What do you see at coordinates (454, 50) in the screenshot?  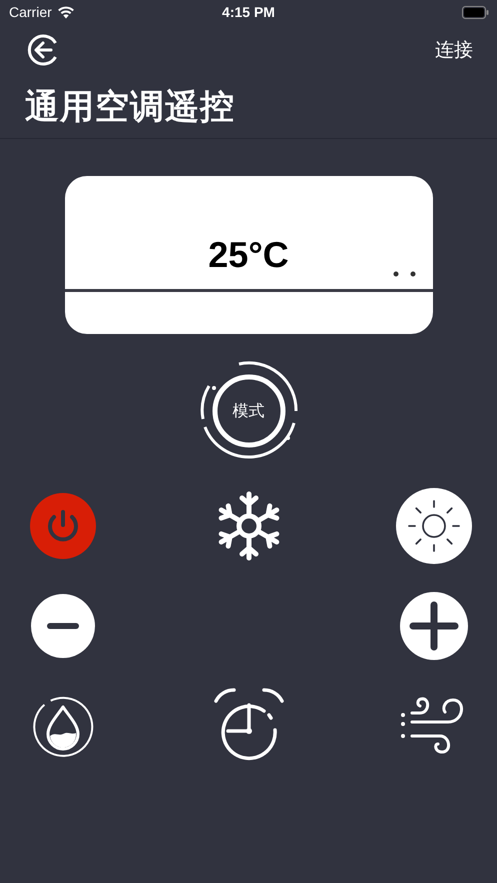 I see `connect-button: 连接` at bounding box center [454, 50].